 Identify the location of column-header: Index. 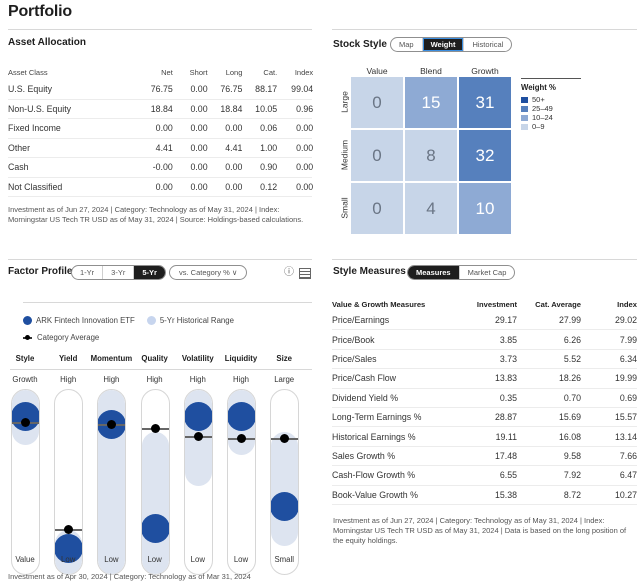
(304, 72).